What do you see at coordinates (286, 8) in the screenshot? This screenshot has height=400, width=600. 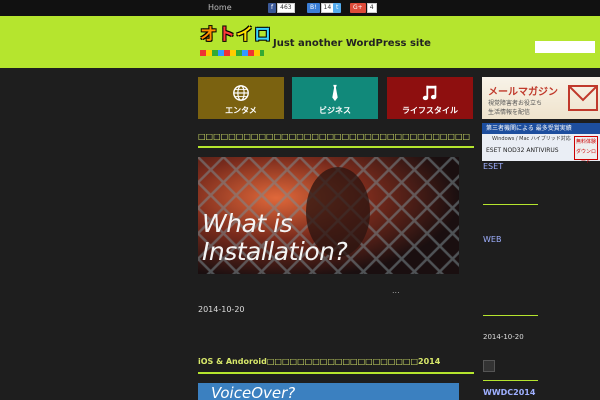 I see `facebook-count: 463` at bounding box center [286, 8].